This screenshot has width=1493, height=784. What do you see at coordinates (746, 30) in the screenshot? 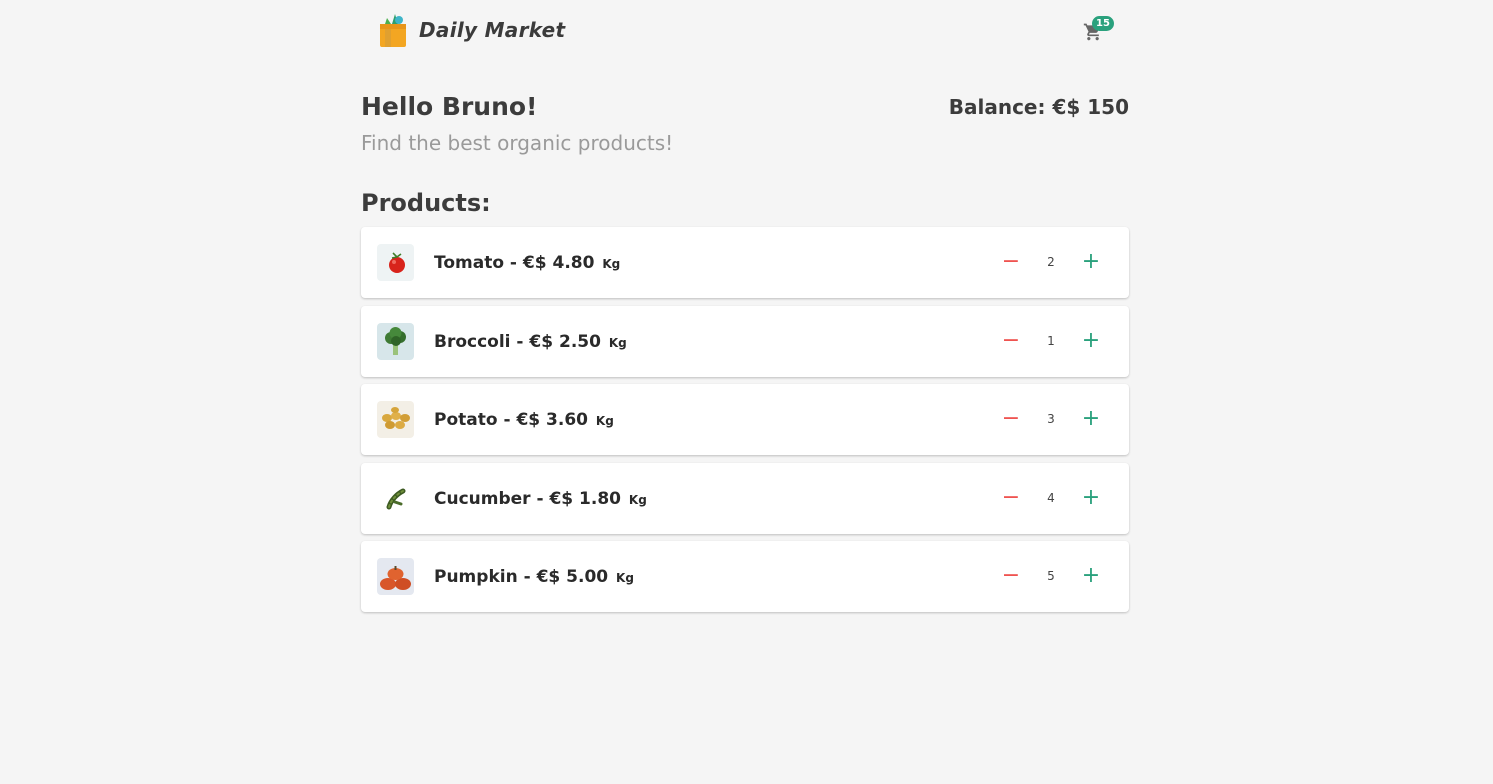
I see `top-bar: Daily Market 15` at bounding box center [746, 30].